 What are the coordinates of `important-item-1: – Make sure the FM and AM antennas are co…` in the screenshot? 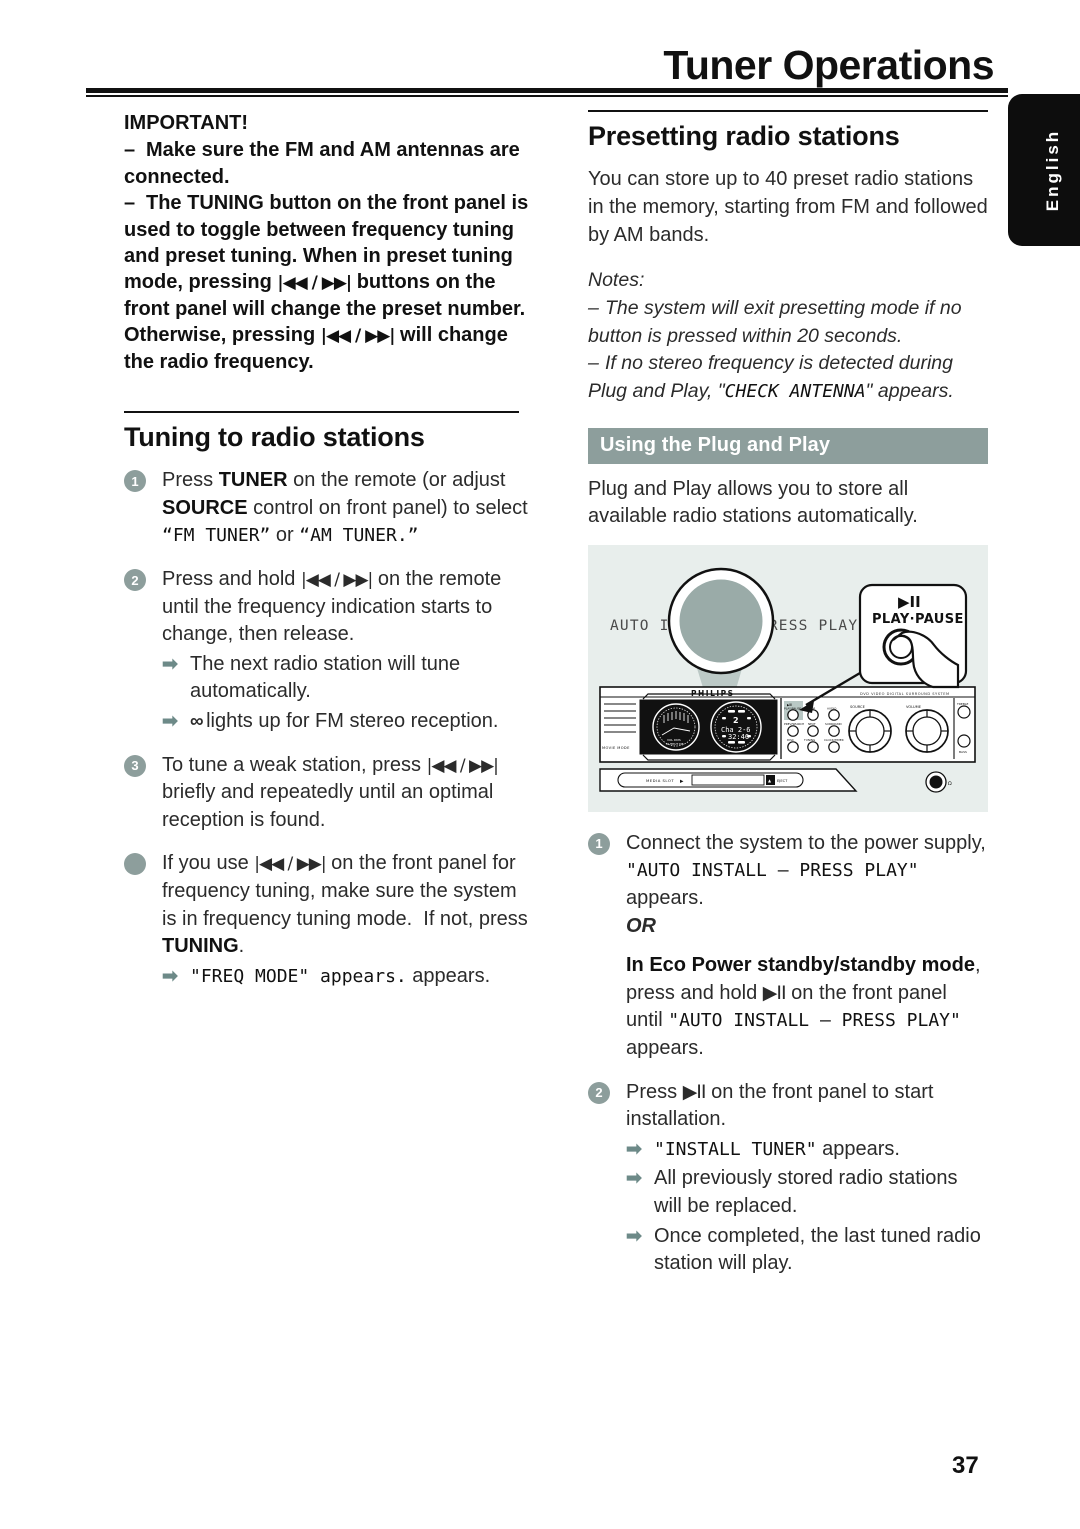 It's located at (330, 163).